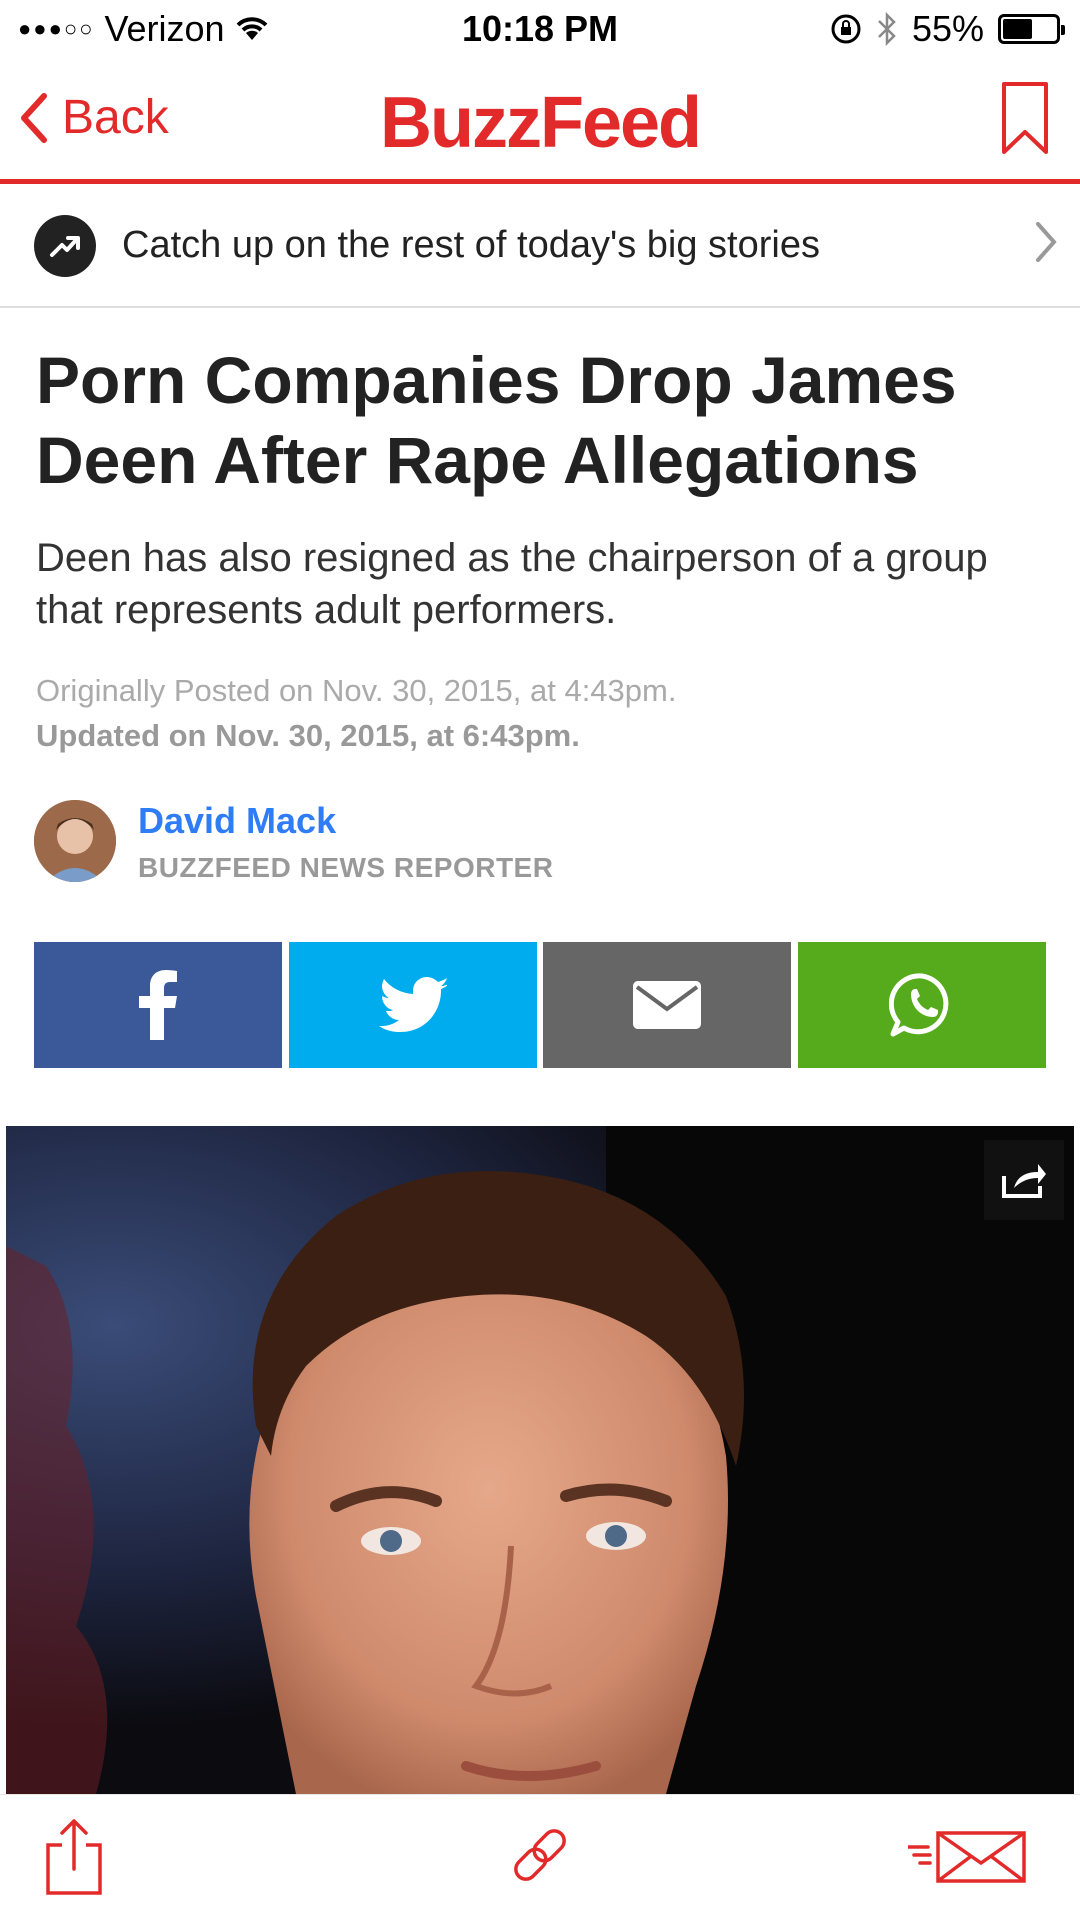  What do you see at coordinates (346, 867) in the screenshot?
I see `author-role: BUZZFEED NEWS REPORTER` at bounding box center [346, 867].